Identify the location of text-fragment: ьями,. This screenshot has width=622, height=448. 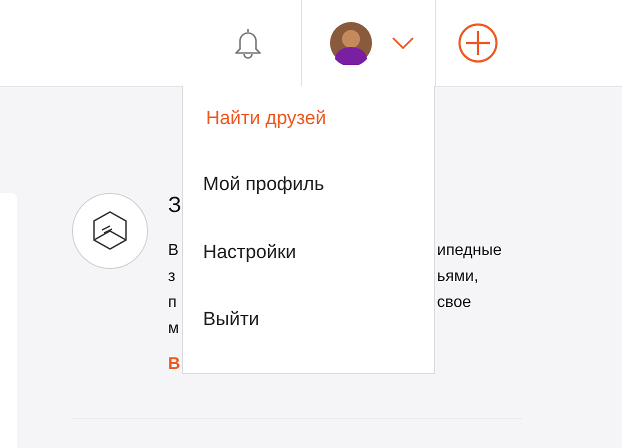
(457, 277).